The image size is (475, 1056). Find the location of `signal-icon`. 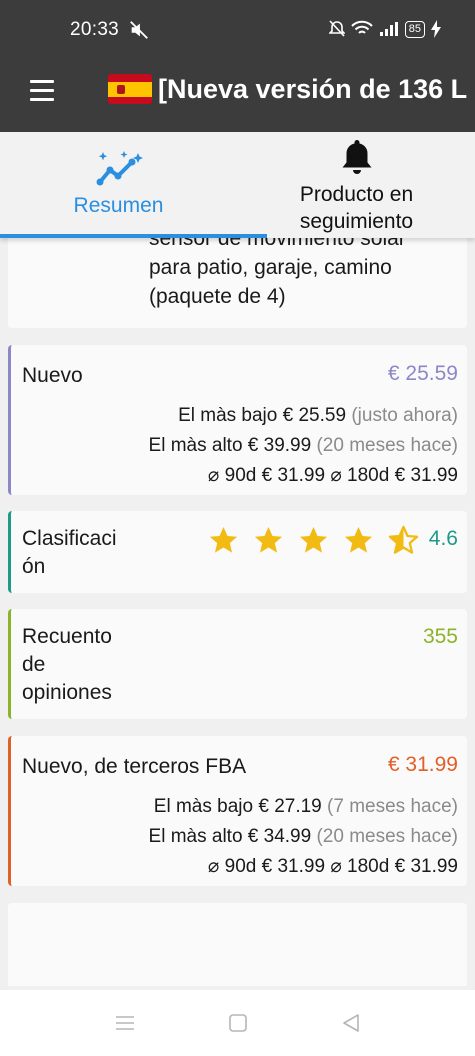

signal-icon is located at coordinates (388, 29).